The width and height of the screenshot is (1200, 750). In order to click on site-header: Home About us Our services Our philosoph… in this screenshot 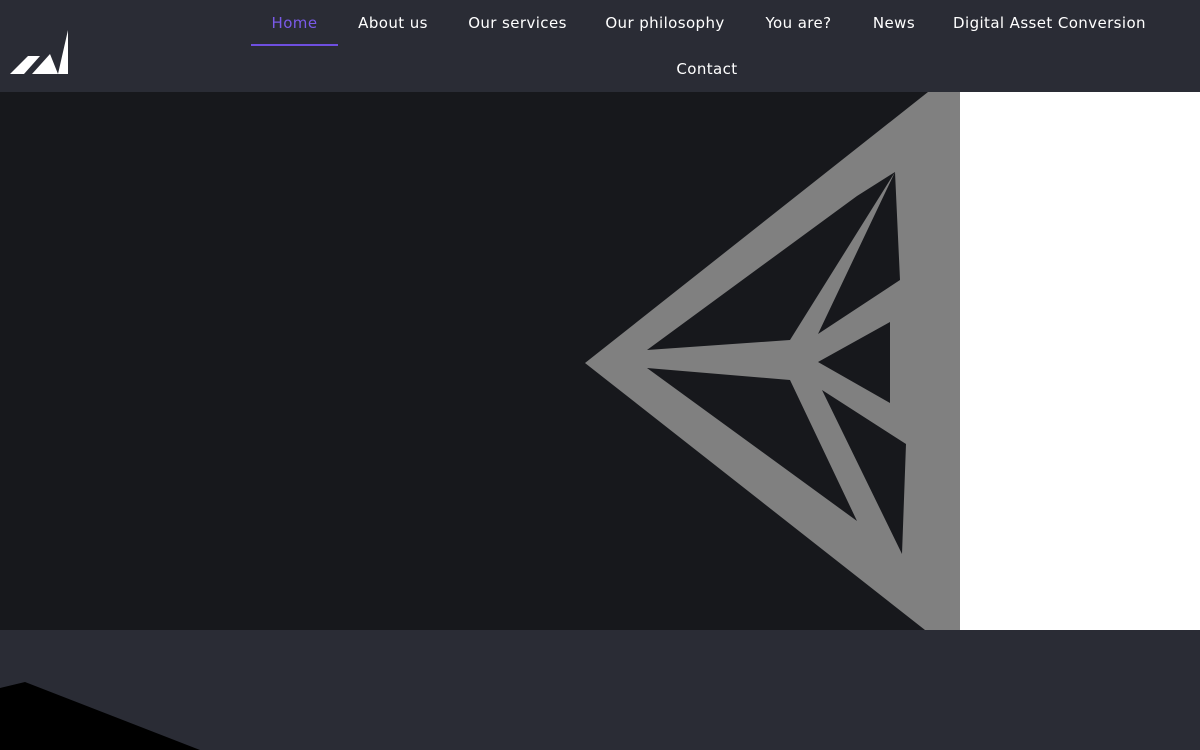, I will do `click(600, 46)`.